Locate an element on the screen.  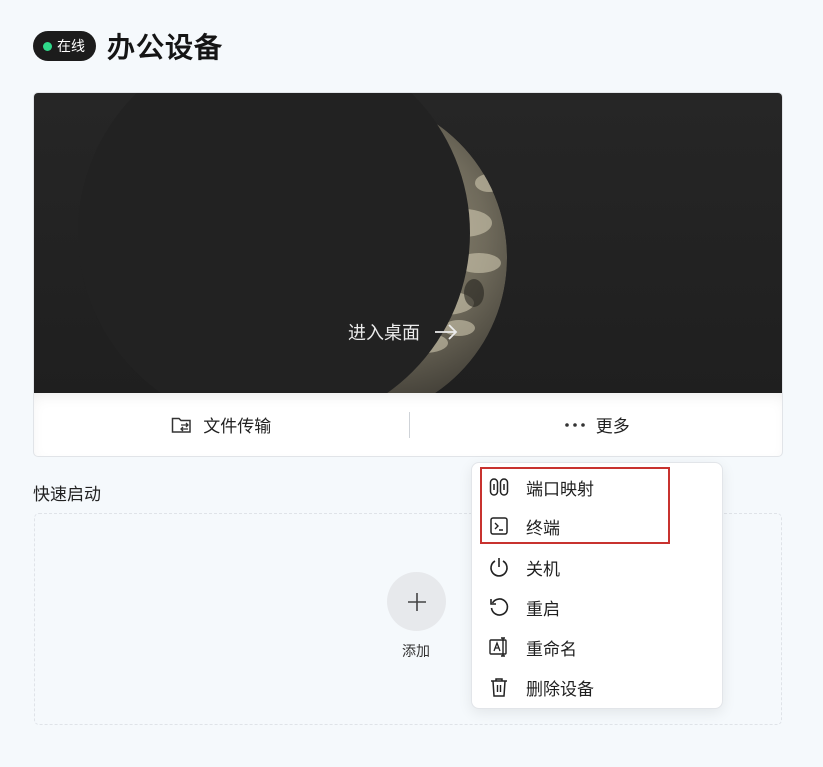
add-label: 添加 is located at coordinates (416, 651).